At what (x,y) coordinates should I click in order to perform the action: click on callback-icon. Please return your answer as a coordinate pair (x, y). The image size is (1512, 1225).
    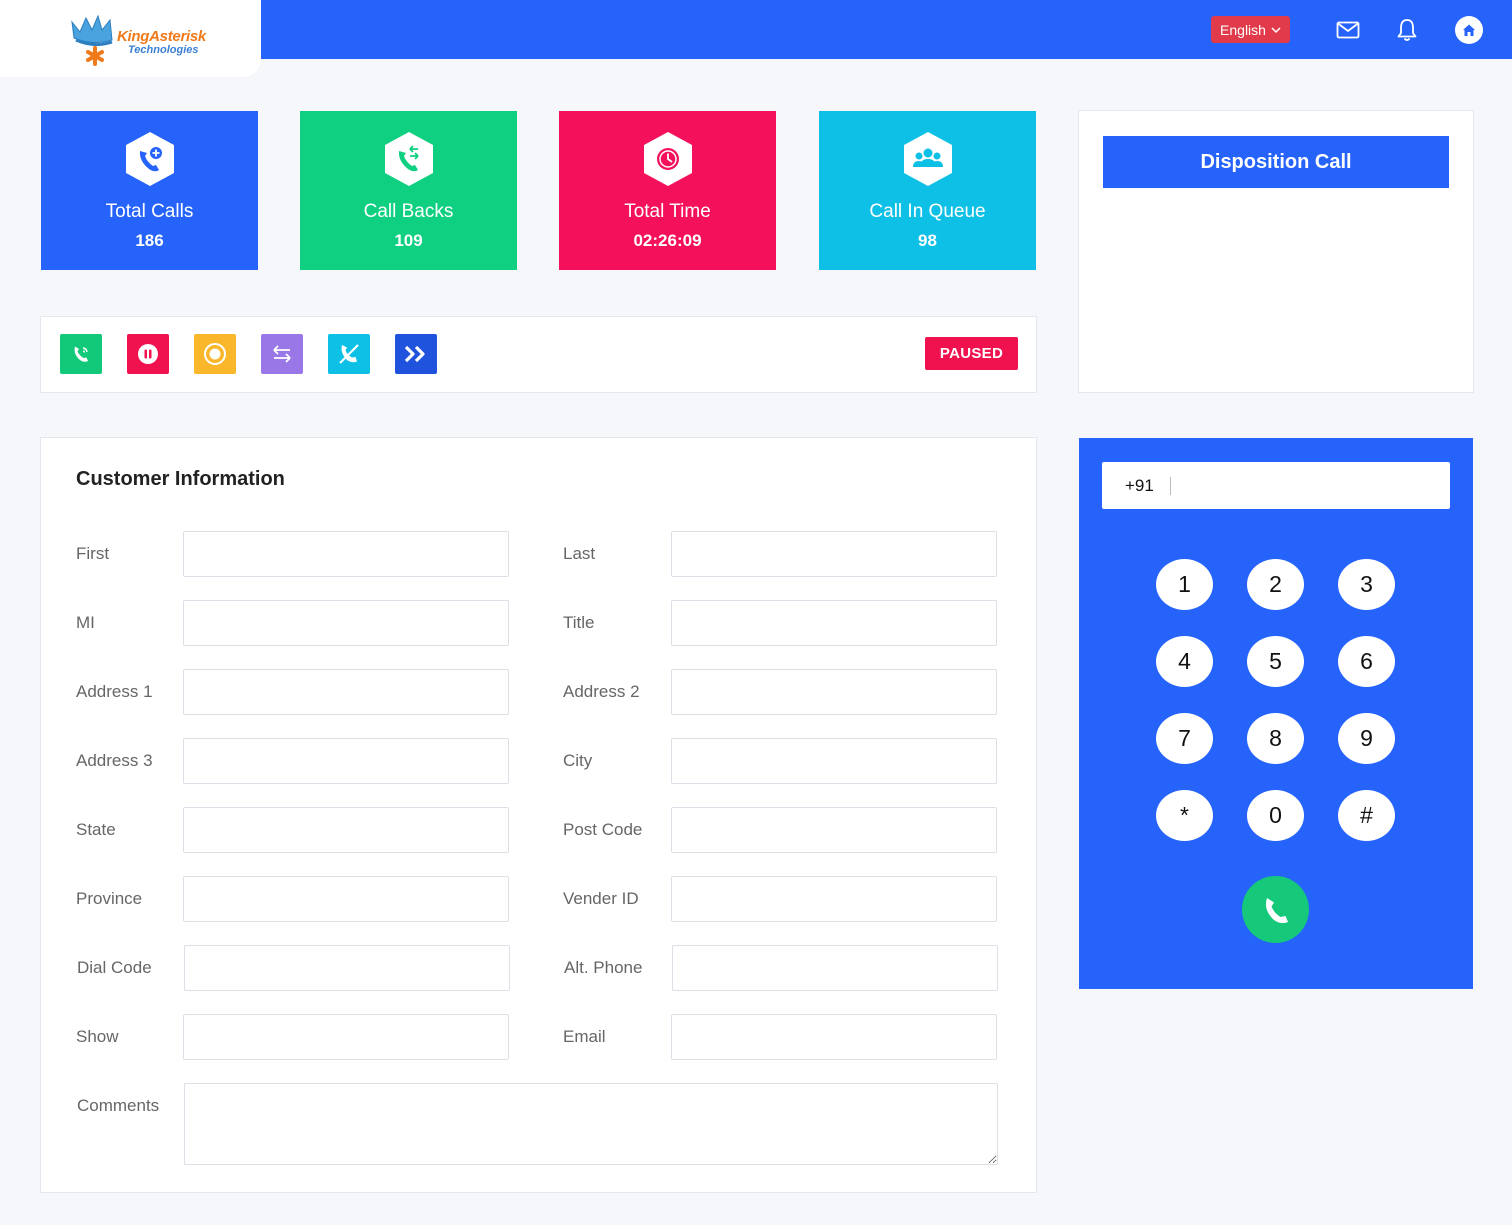
    Looking at the image, I should click on (409, 159).